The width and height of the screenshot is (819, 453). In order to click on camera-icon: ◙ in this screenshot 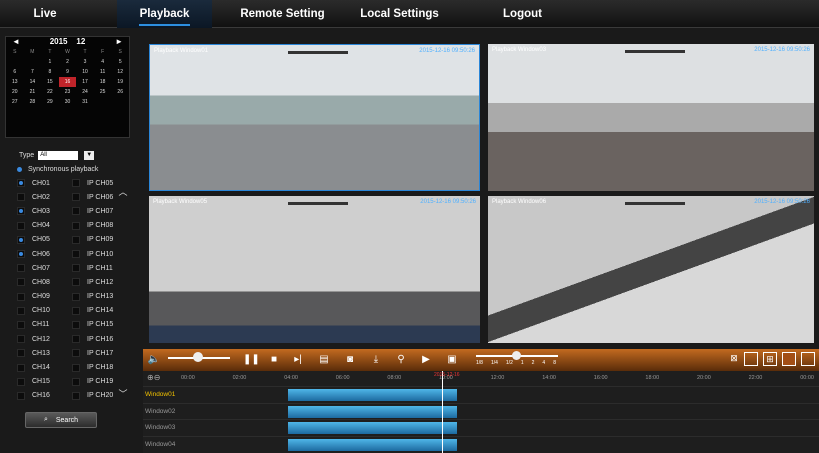, I will do `click(350, 360)`.